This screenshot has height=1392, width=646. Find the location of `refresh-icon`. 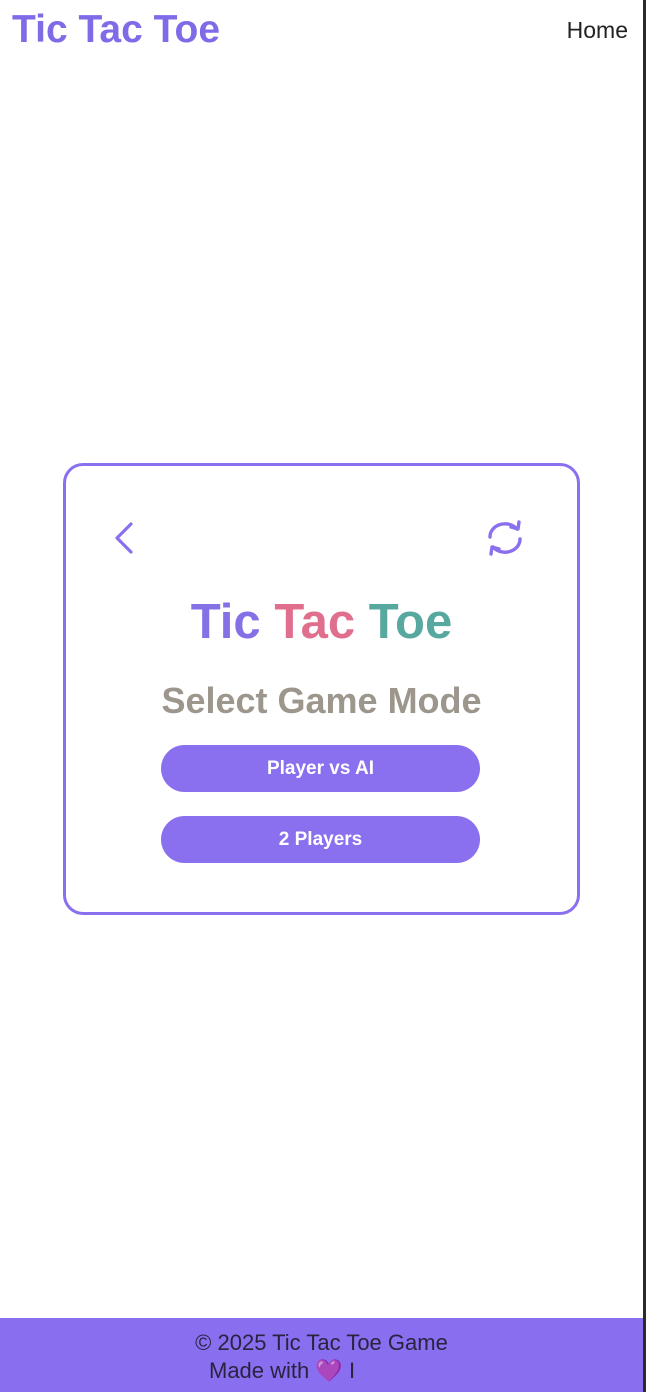

refresh-icon is located at coordinates (505, 538).